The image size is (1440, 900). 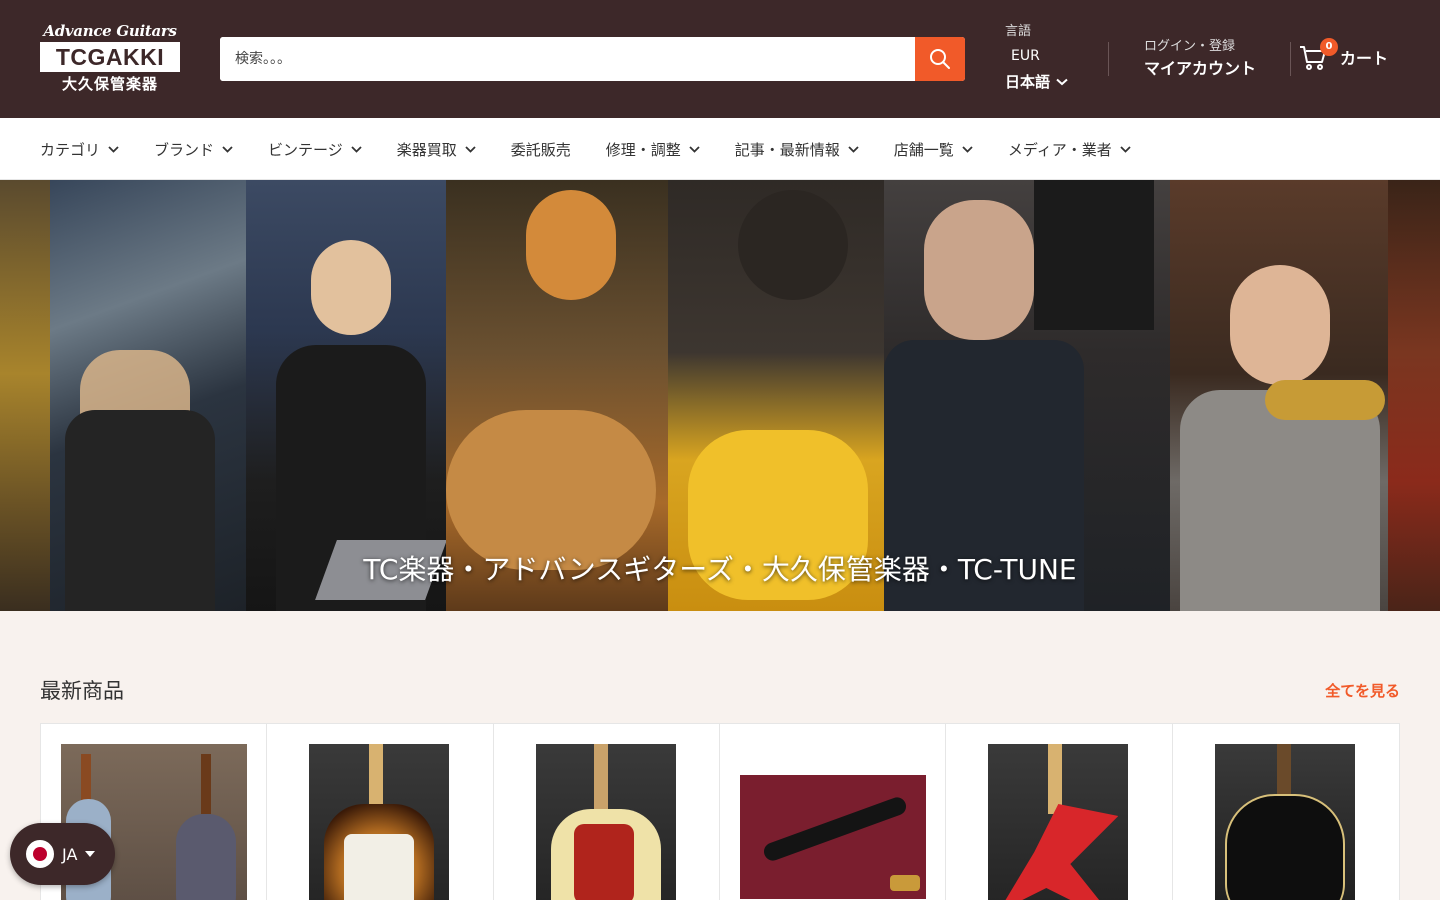 What do you see at coordinates (567, 59) in the screenshot?
I see `search-input` at bounding box center [567, 59].